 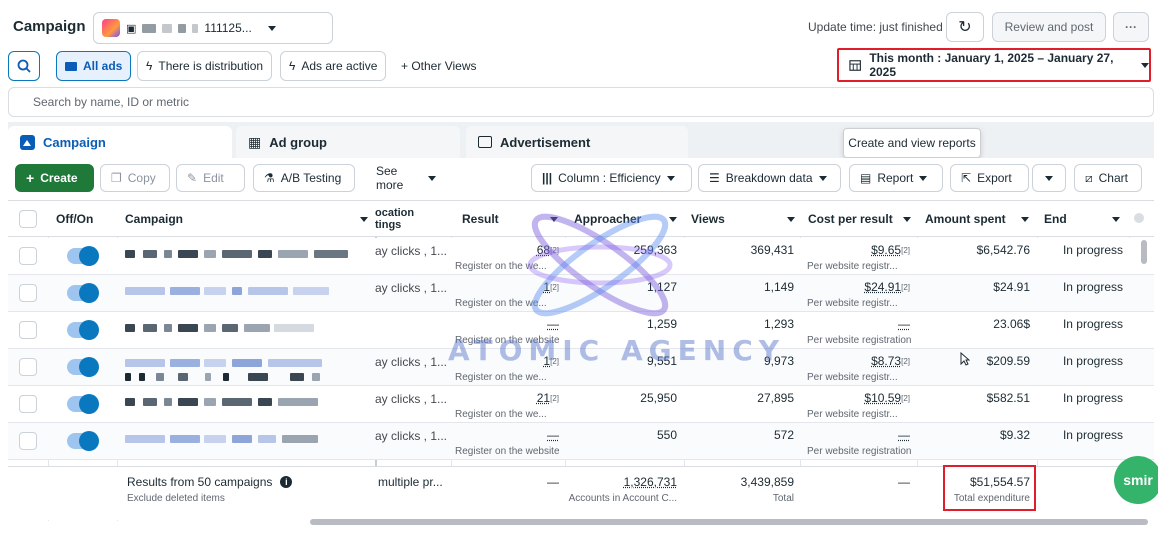 I want to click on tab-campaign: Campaign, so click(x=120, y=142).